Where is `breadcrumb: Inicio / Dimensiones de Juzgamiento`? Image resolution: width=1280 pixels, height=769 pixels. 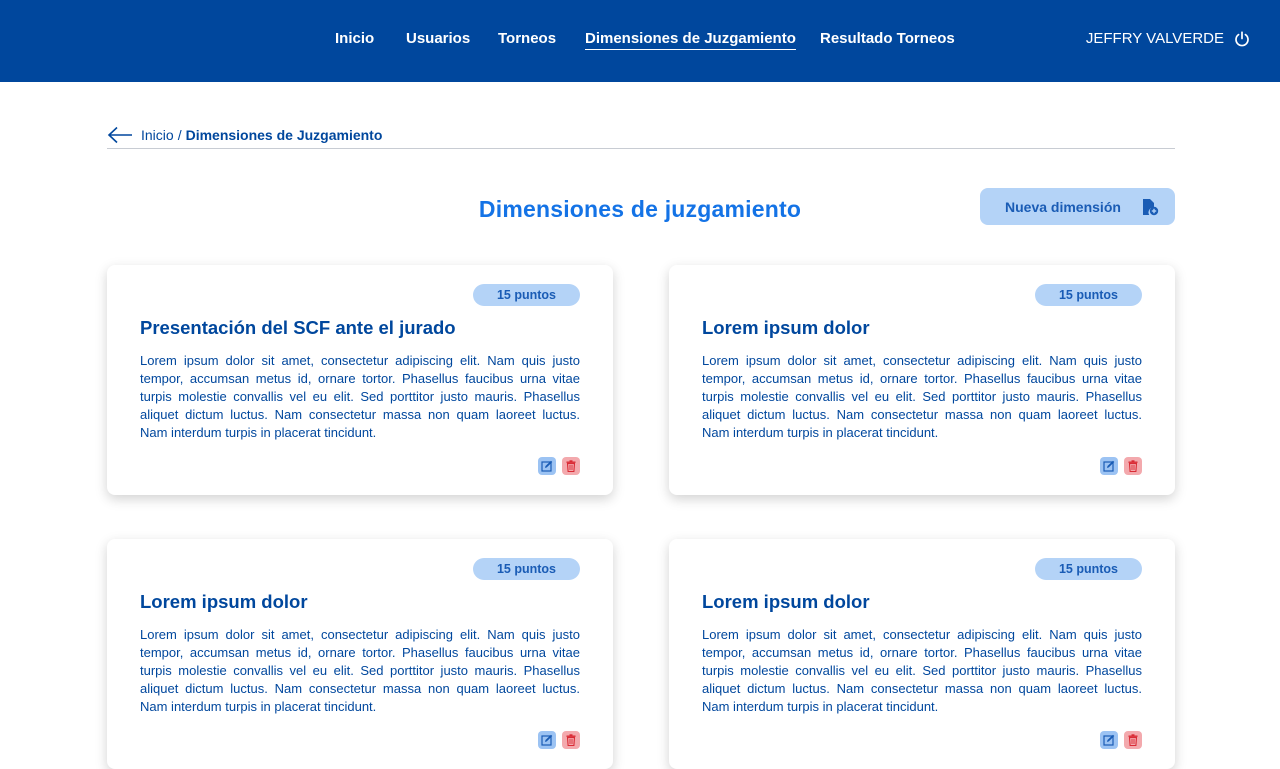 breadcrumb: Inicio / Dimensiones de Juzgamiento is located at coordinates (641, 137).